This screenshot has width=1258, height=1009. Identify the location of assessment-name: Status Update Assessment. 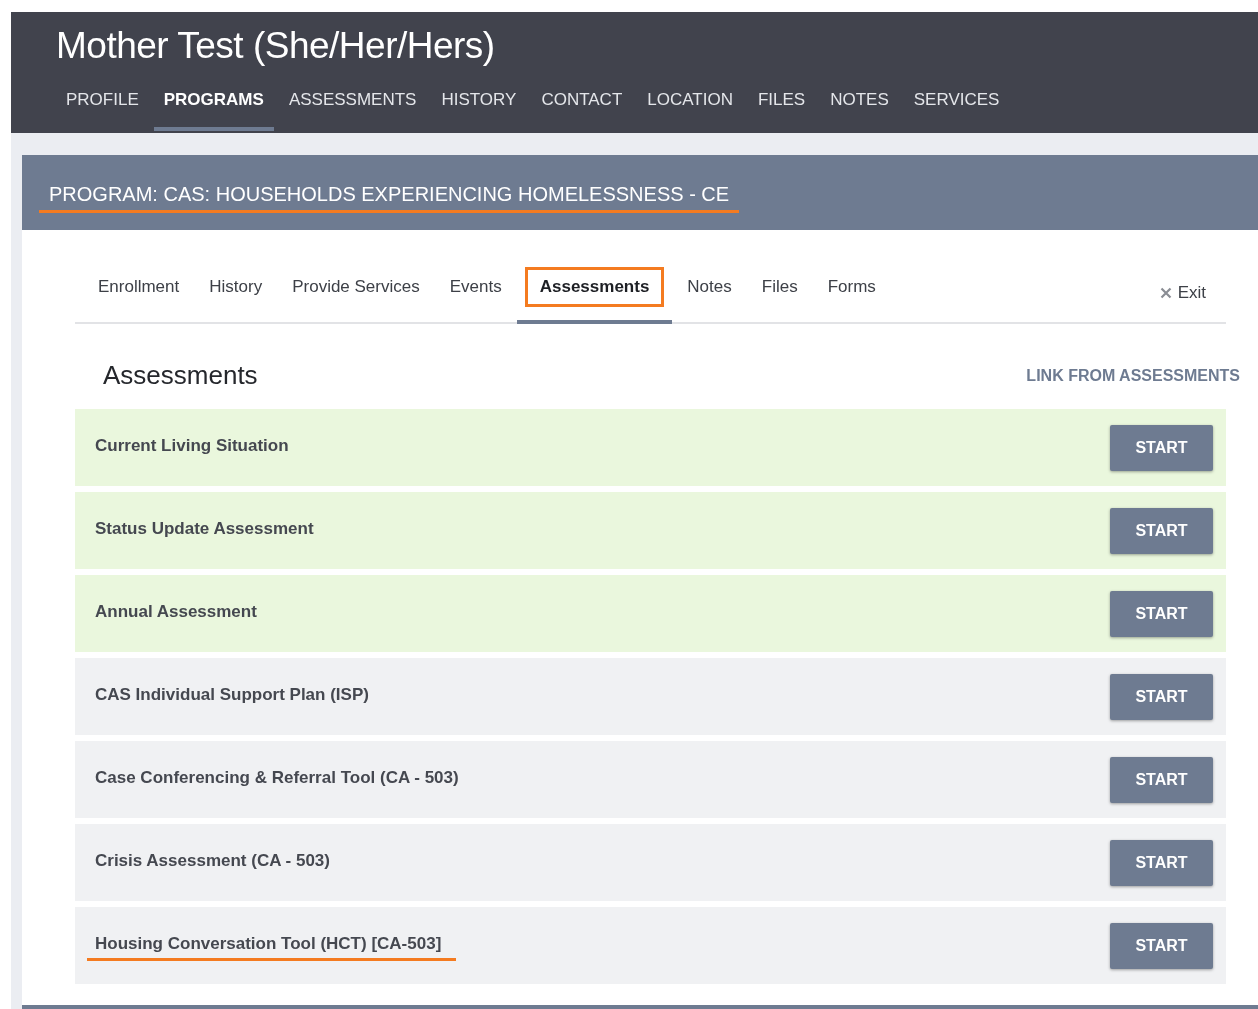
(204, 529).